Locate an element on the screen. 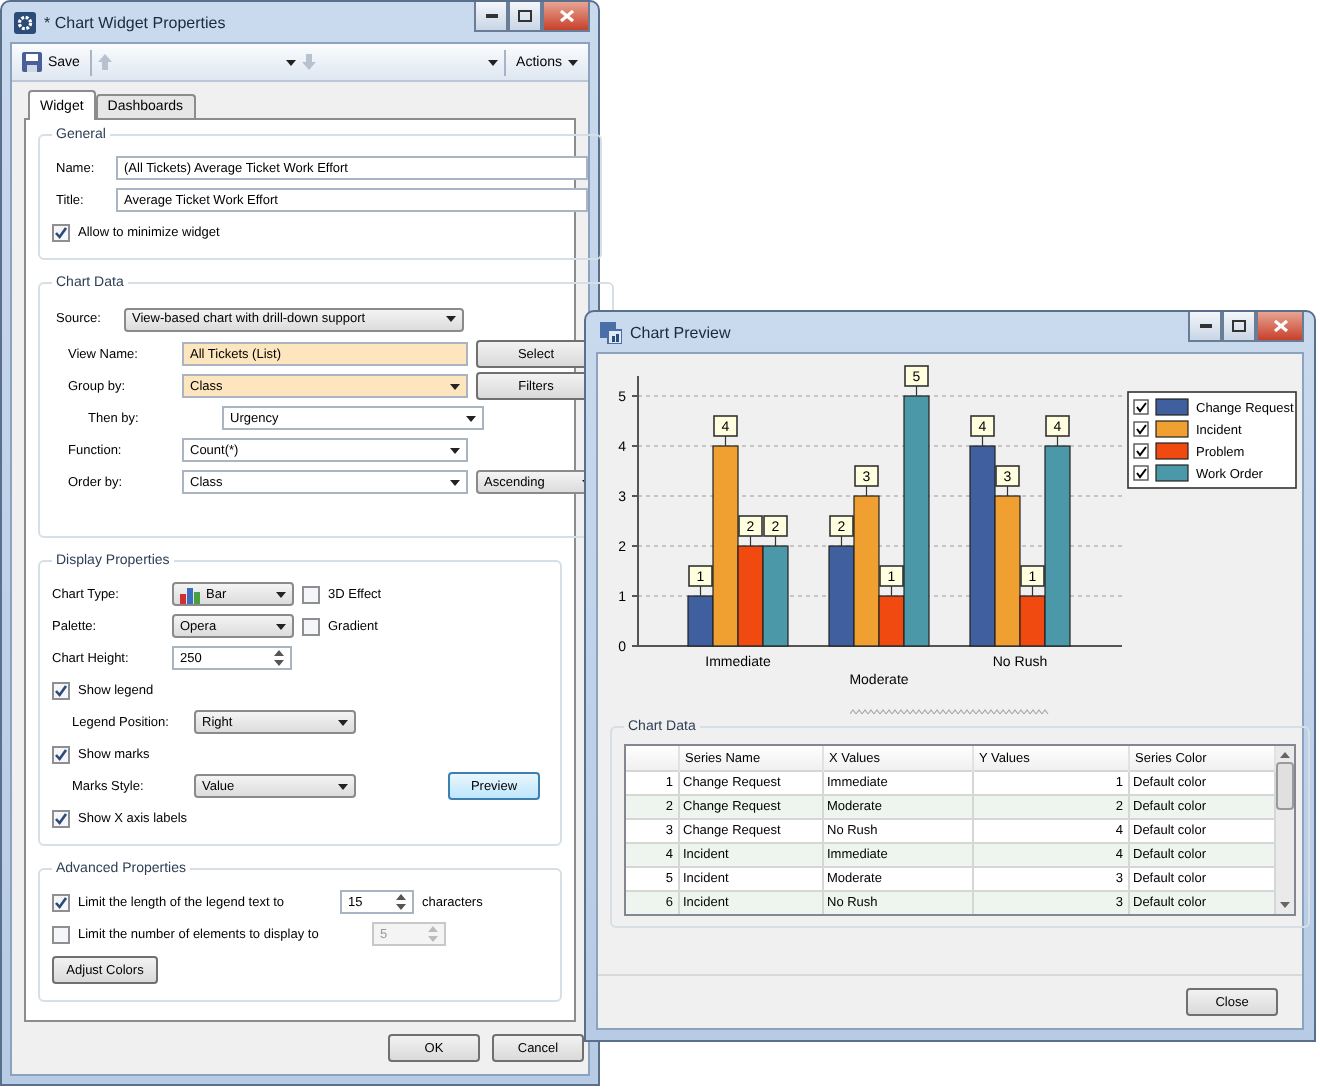 Image resolution: width=1320 pixels, height=1092 pixels. chart-window-icon is located at coordinates (611, 332).